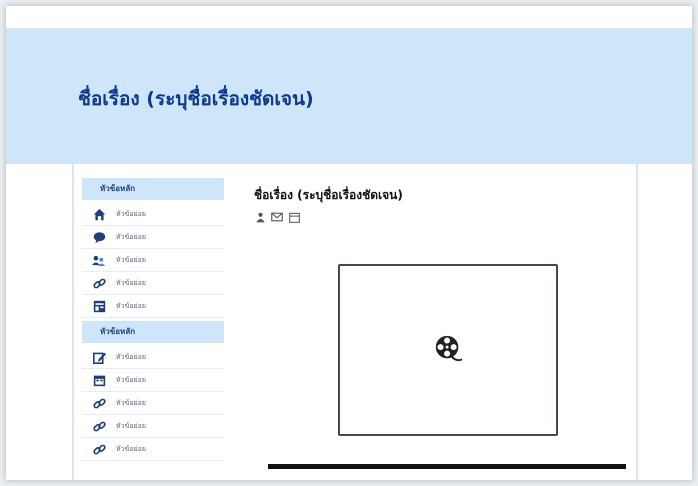  Describe the element at coordinates (260, 217) in the screenshot. I see `person-icon` at that location.